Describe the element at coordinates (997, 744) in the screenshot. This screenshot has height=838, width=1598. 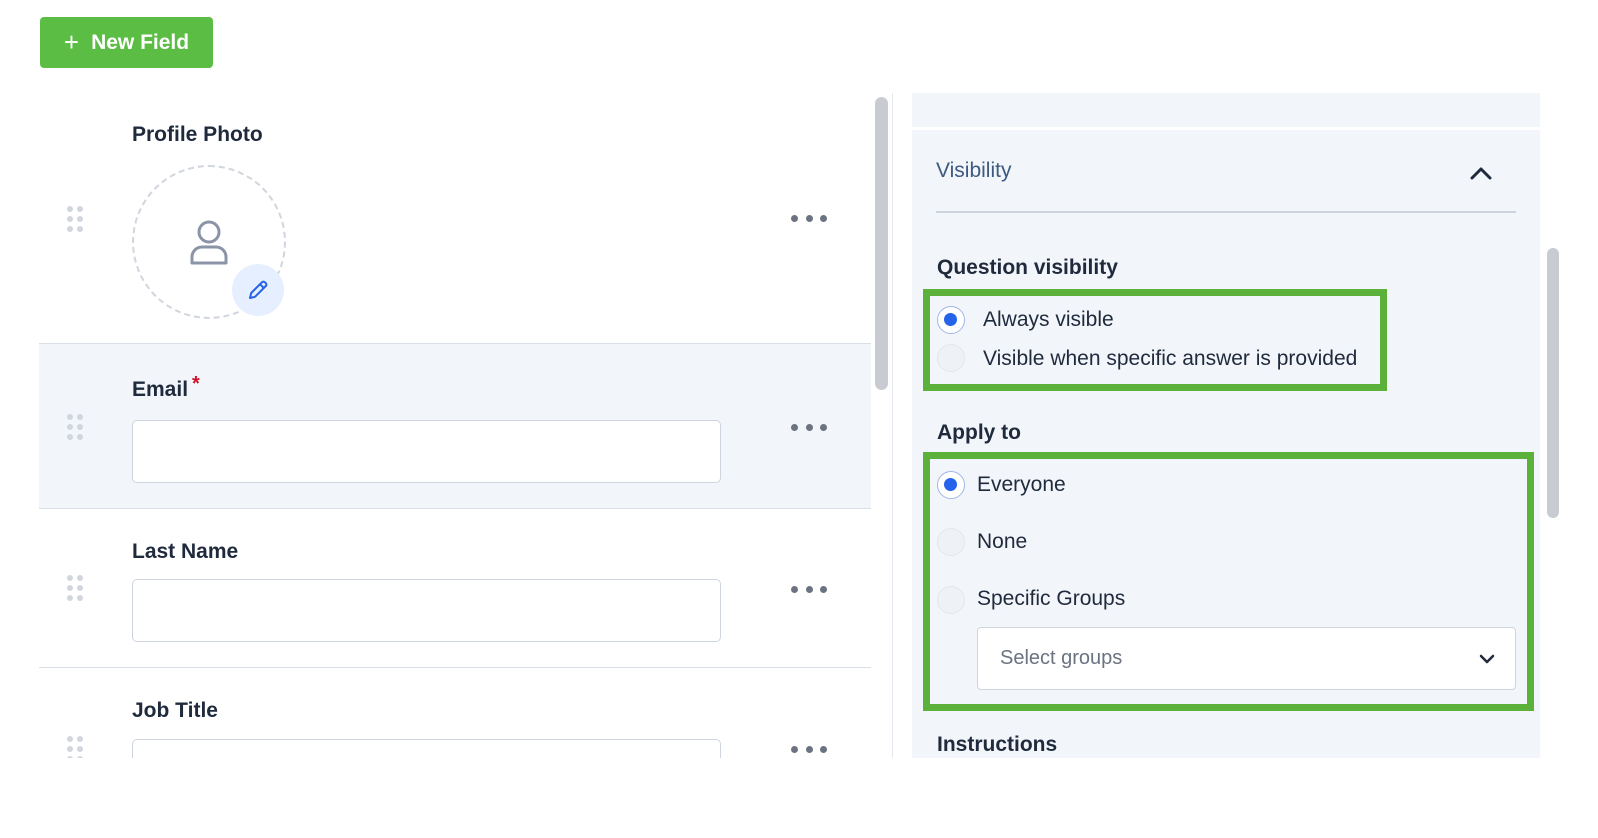
I see `instructions-section-label: Instructions` at that location.